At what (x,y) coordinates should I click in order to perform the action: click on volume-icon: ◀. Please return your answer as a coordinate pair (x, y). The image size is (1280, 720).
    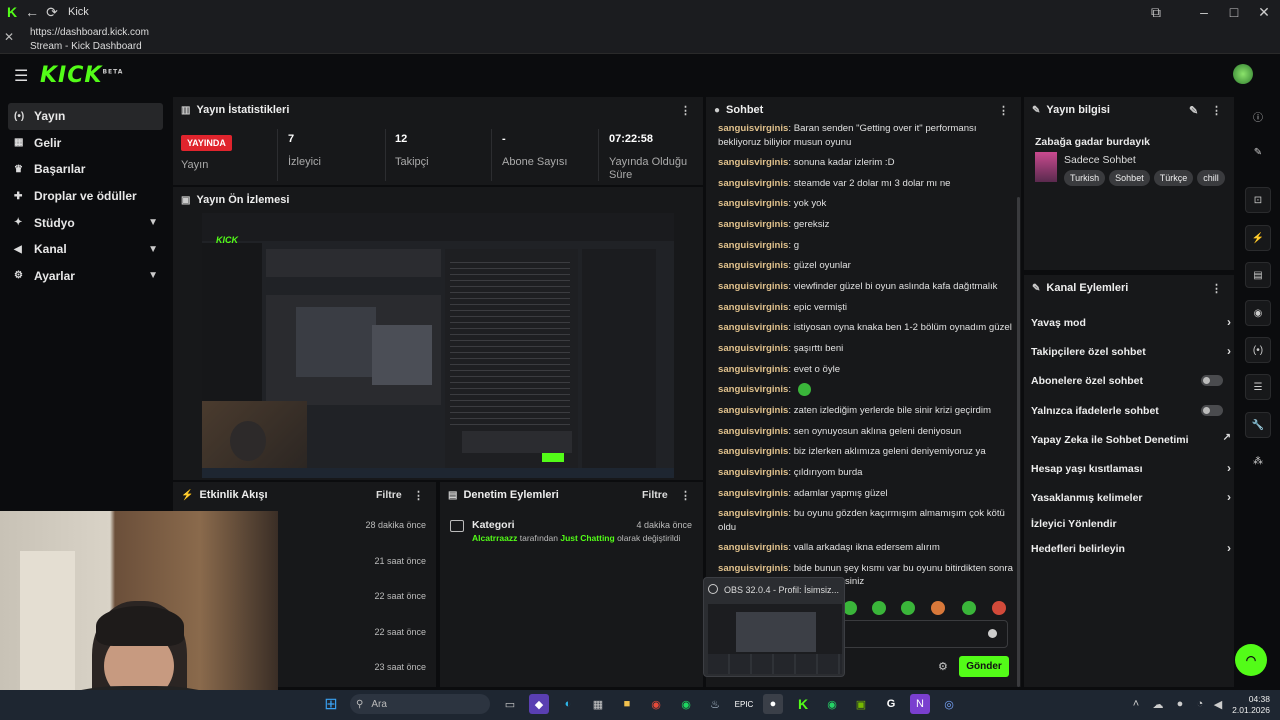
    Looking at the image, I should click on (1218, 704).